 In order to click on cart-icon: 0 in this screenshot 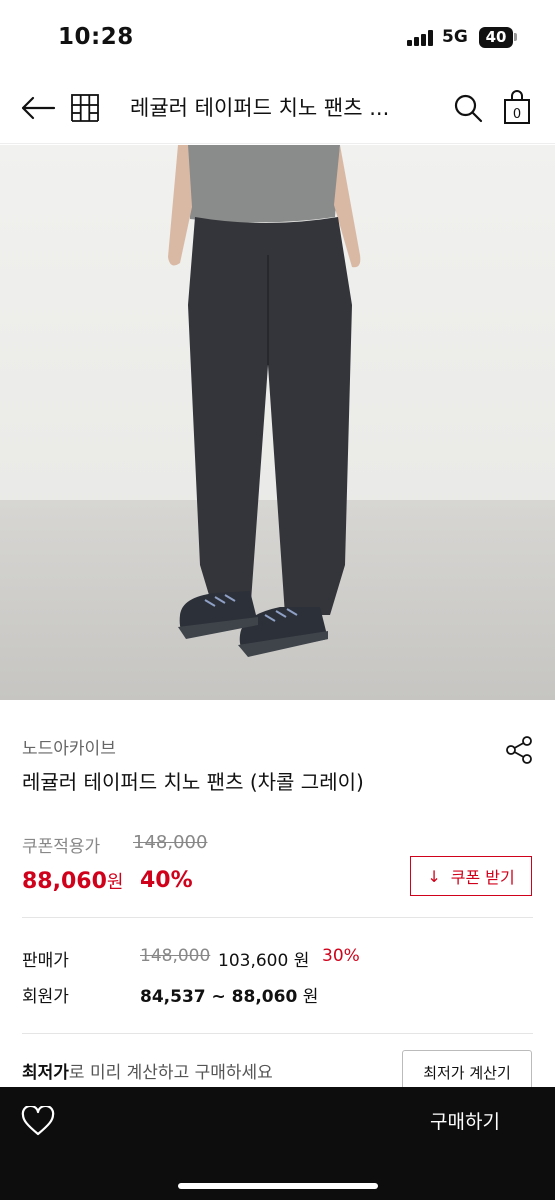, I will do `click(517, 107)`.